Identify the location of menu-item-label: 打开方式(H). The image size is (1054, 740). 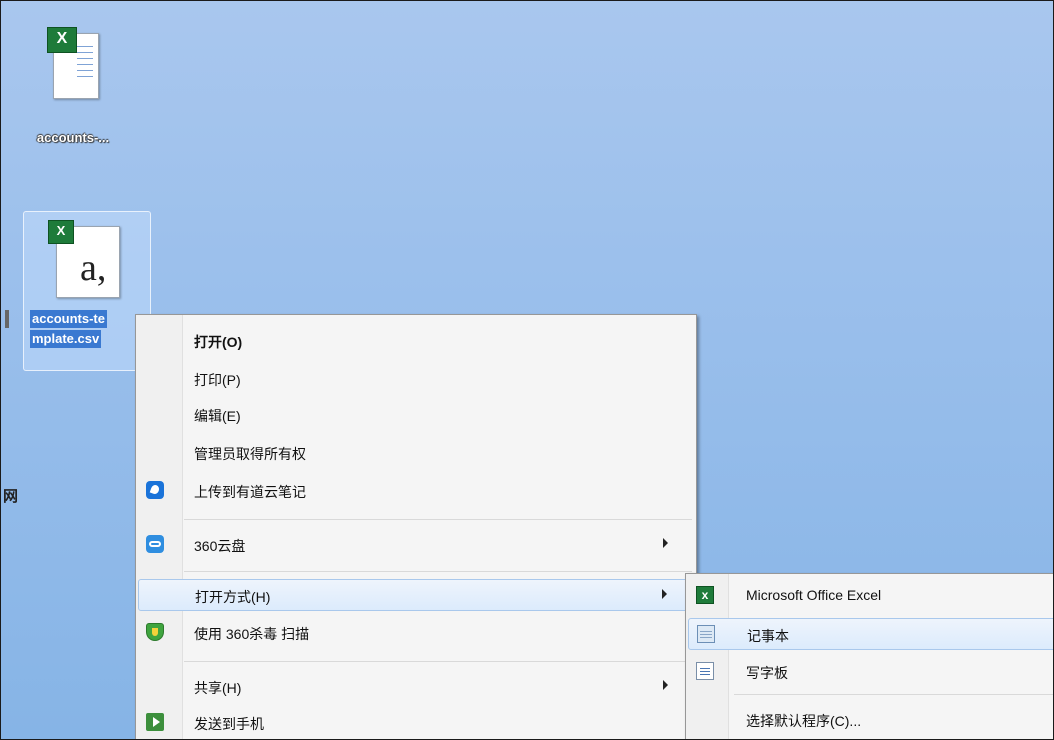
(233, 597).